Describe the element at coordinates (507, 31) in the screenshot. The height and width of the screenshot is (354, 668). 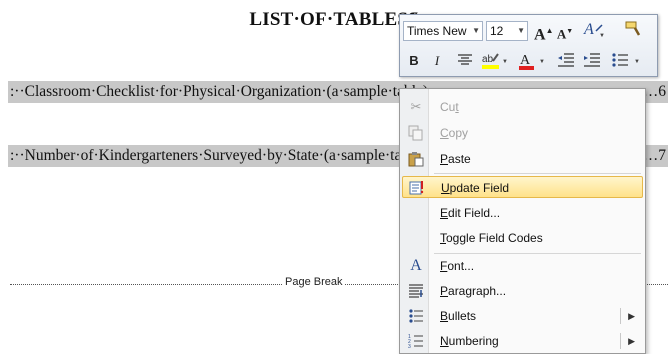
I see `font-size-box: 12 ▼` at that location.